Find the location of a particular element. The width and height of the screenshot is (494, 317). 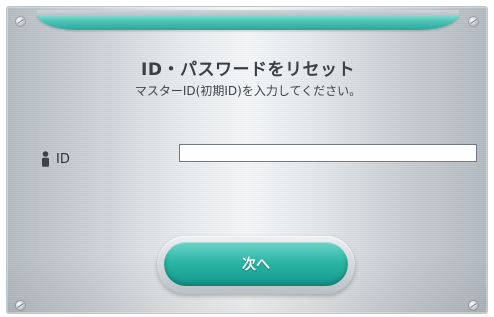

top-accent-bar is located at coordinates (248, 20).